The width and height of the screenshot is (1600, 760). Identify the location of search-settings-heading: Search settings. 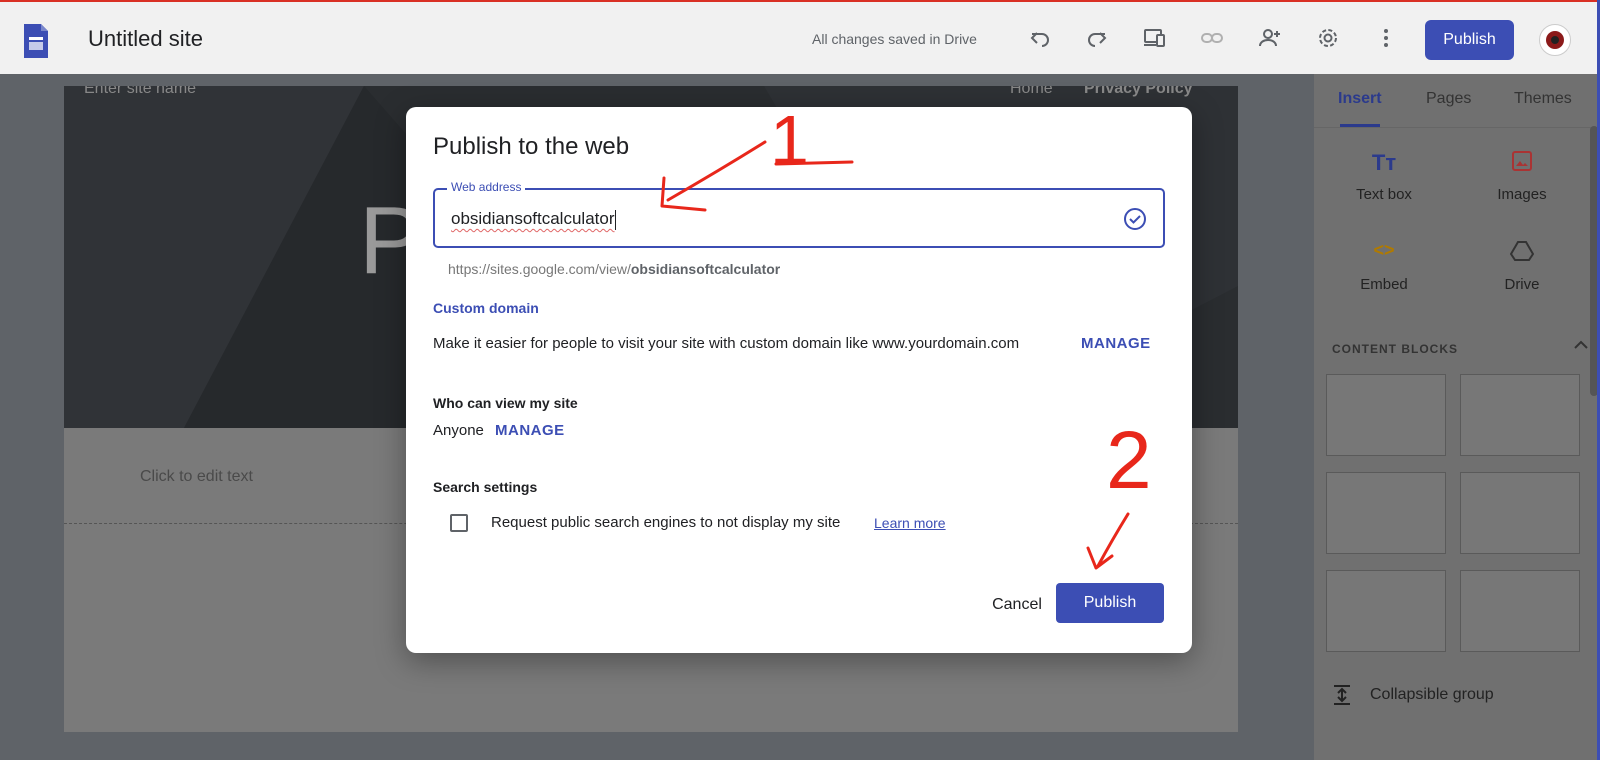
(485, 487).